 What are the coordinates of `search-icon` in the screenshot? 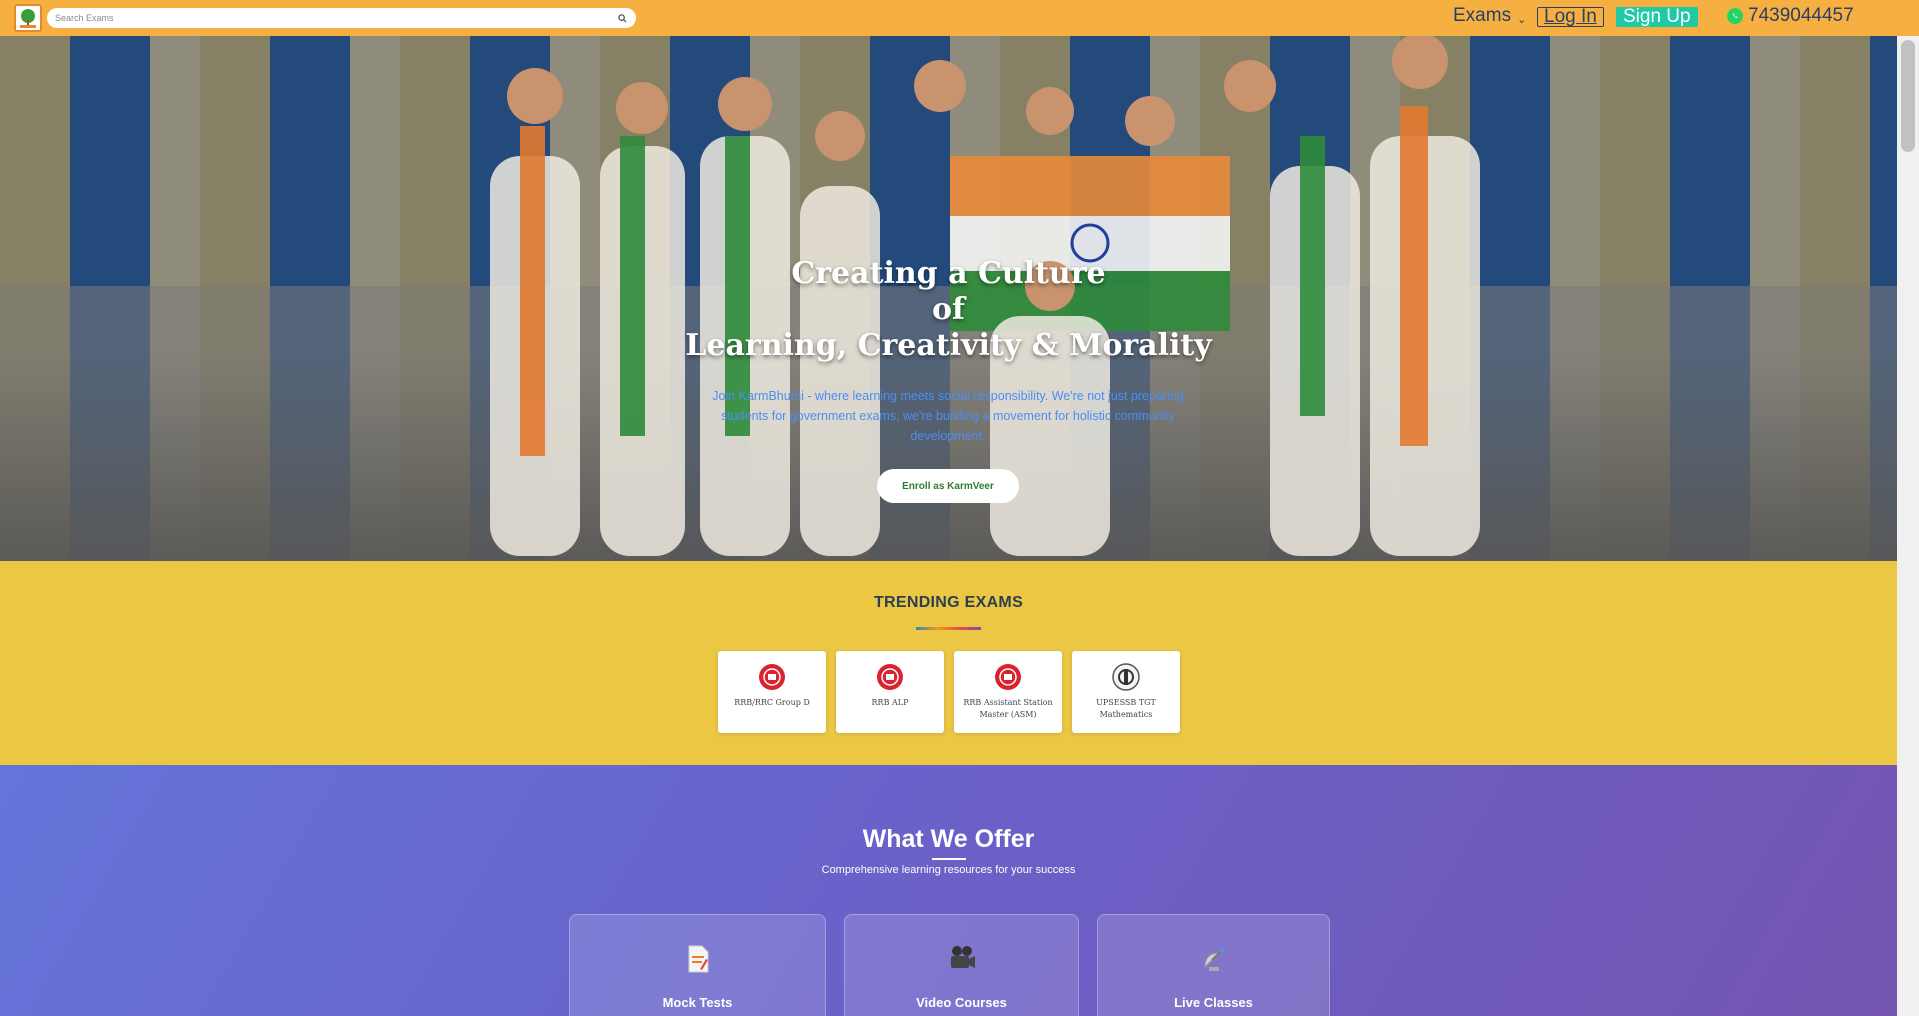 It's located at (622, 18).